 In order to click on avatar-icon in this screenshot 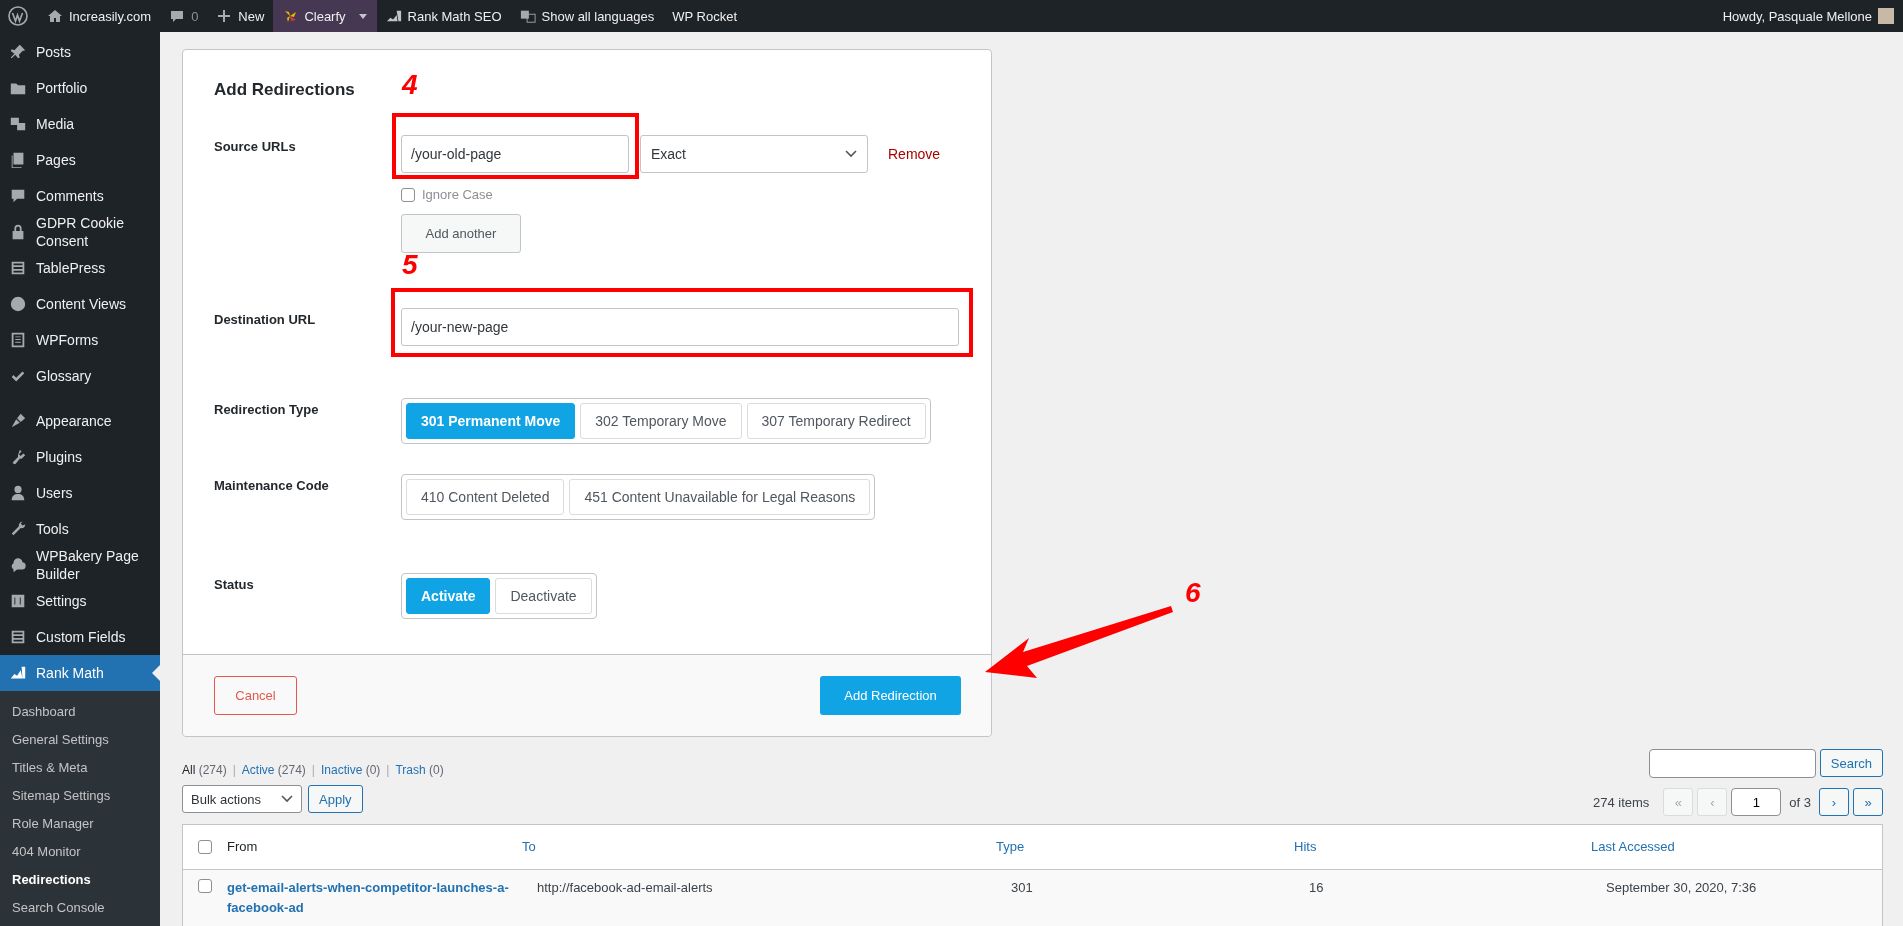, I will do `click(1886, 16)`.